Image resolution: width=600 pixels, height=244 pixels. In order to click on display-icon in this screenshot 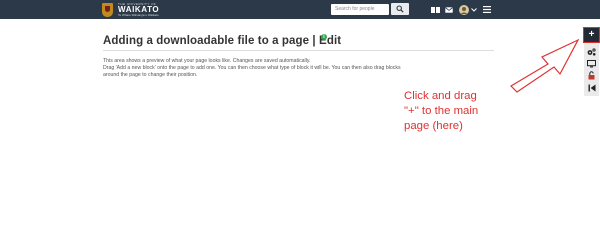, I will do `click(591, 63)`.